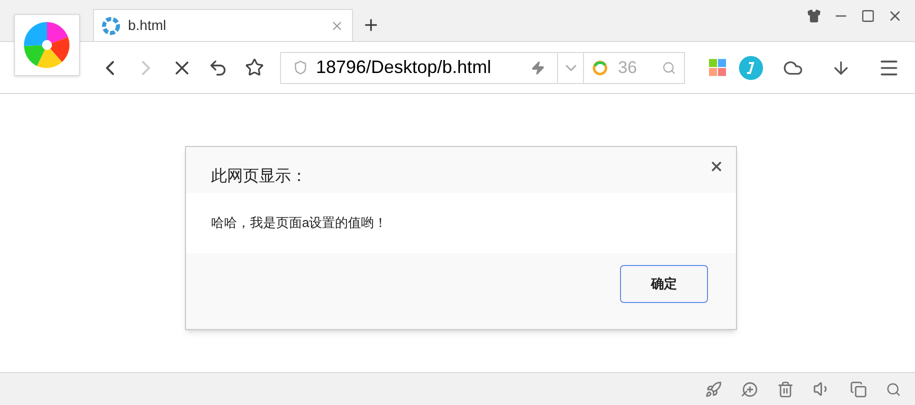 The height and width of the screenshot is (405, 915). Describe the element at coordinates (218, 68) in the screenshot. I see `undo-icon` at that location.